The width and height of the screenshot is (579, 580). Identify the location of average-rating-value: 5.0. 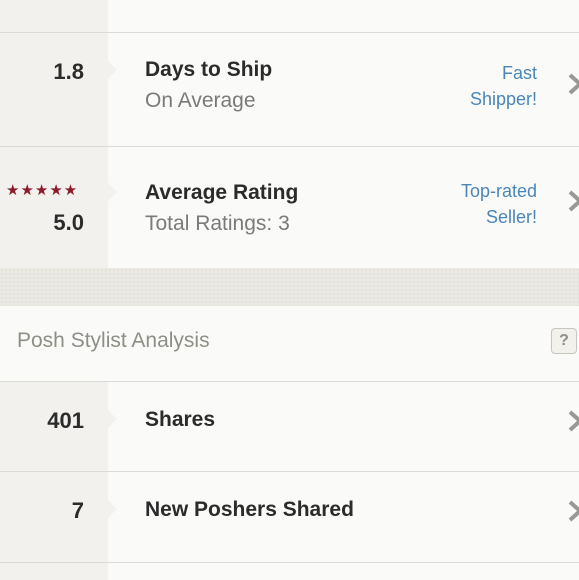
(68, 222).